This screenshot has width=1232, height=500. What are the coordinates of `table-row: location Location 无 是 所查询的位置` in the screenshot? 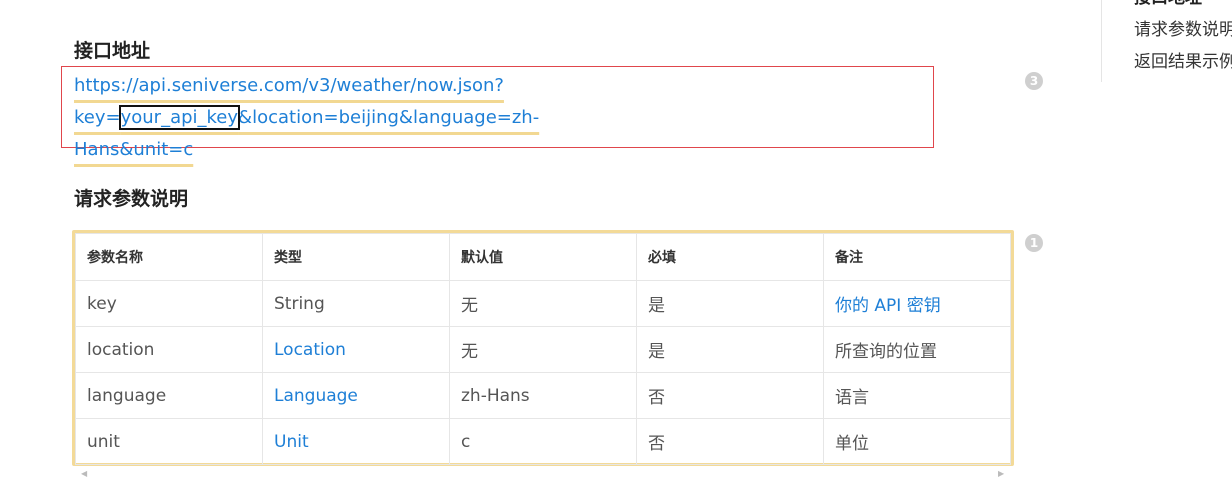 It's located at (543, 349).